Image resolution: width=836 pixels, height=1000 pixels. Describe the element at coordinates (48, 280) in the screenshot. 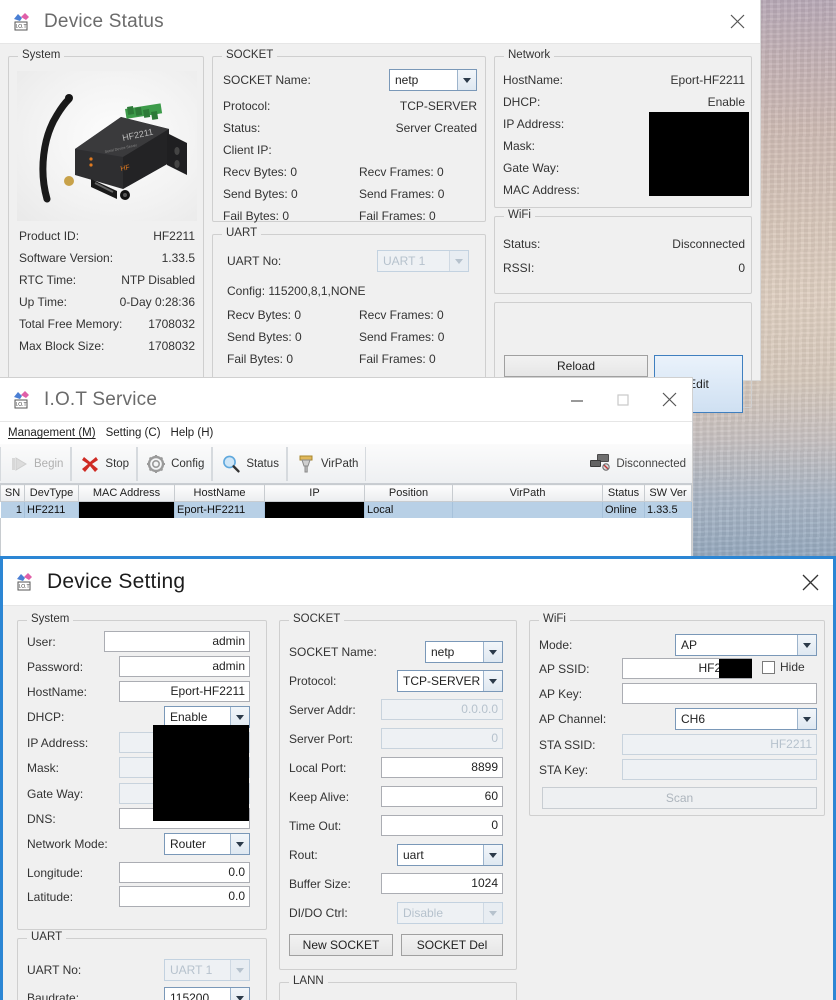

I see `status-system-label: RTC Time:` at that location.